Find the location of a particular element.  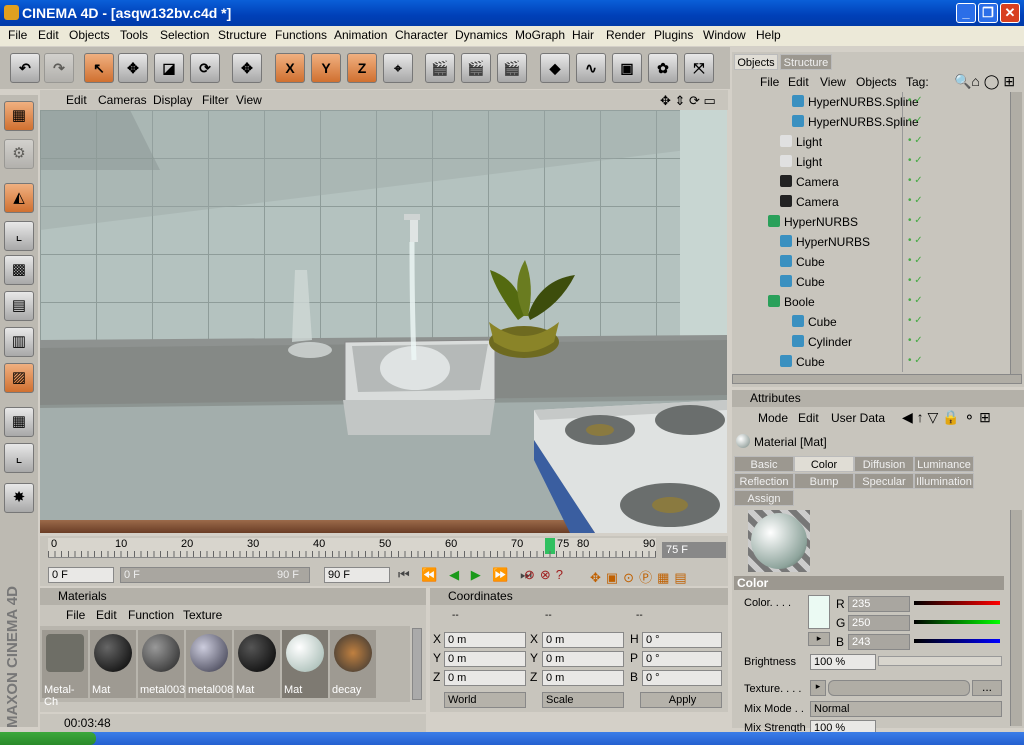

brightness-slider is located at coordinates (940, 661).